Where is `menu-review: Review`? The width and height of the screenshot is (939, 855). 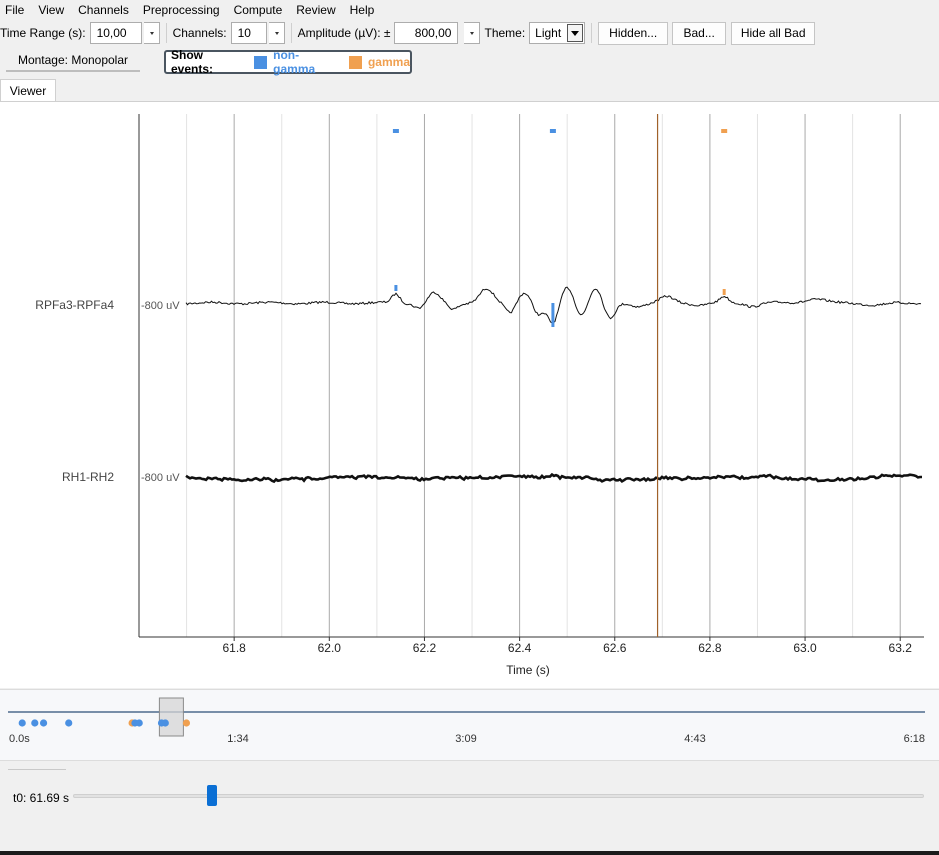 menu-review: Review is located at coordinates (315, 10).